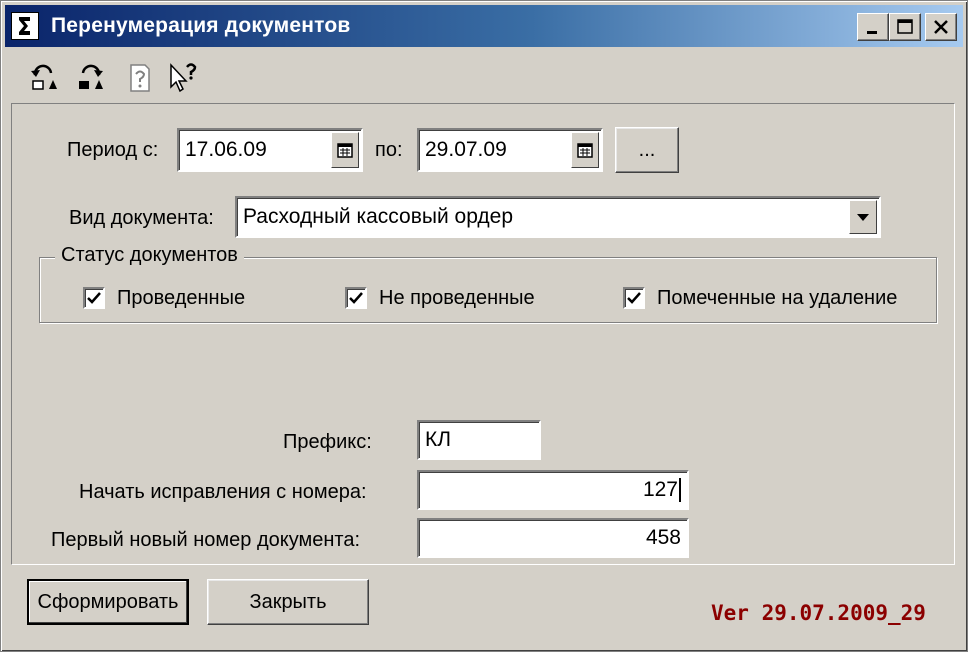 This screenshot has height=652, width=968. Describe the element at coordinates (457, 298) in the screenshot. I see `not-posted-label: Не проведенные` at that location.